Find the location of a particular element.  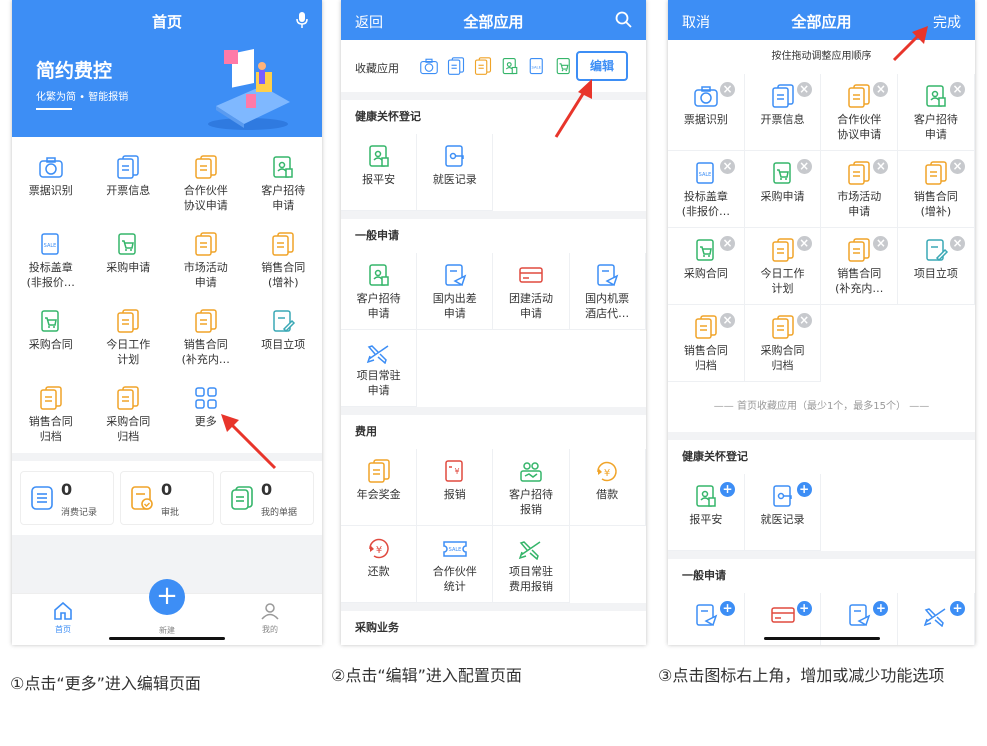

app-tile: 销售合同 (增补) × is located at coordinates (936, 189).